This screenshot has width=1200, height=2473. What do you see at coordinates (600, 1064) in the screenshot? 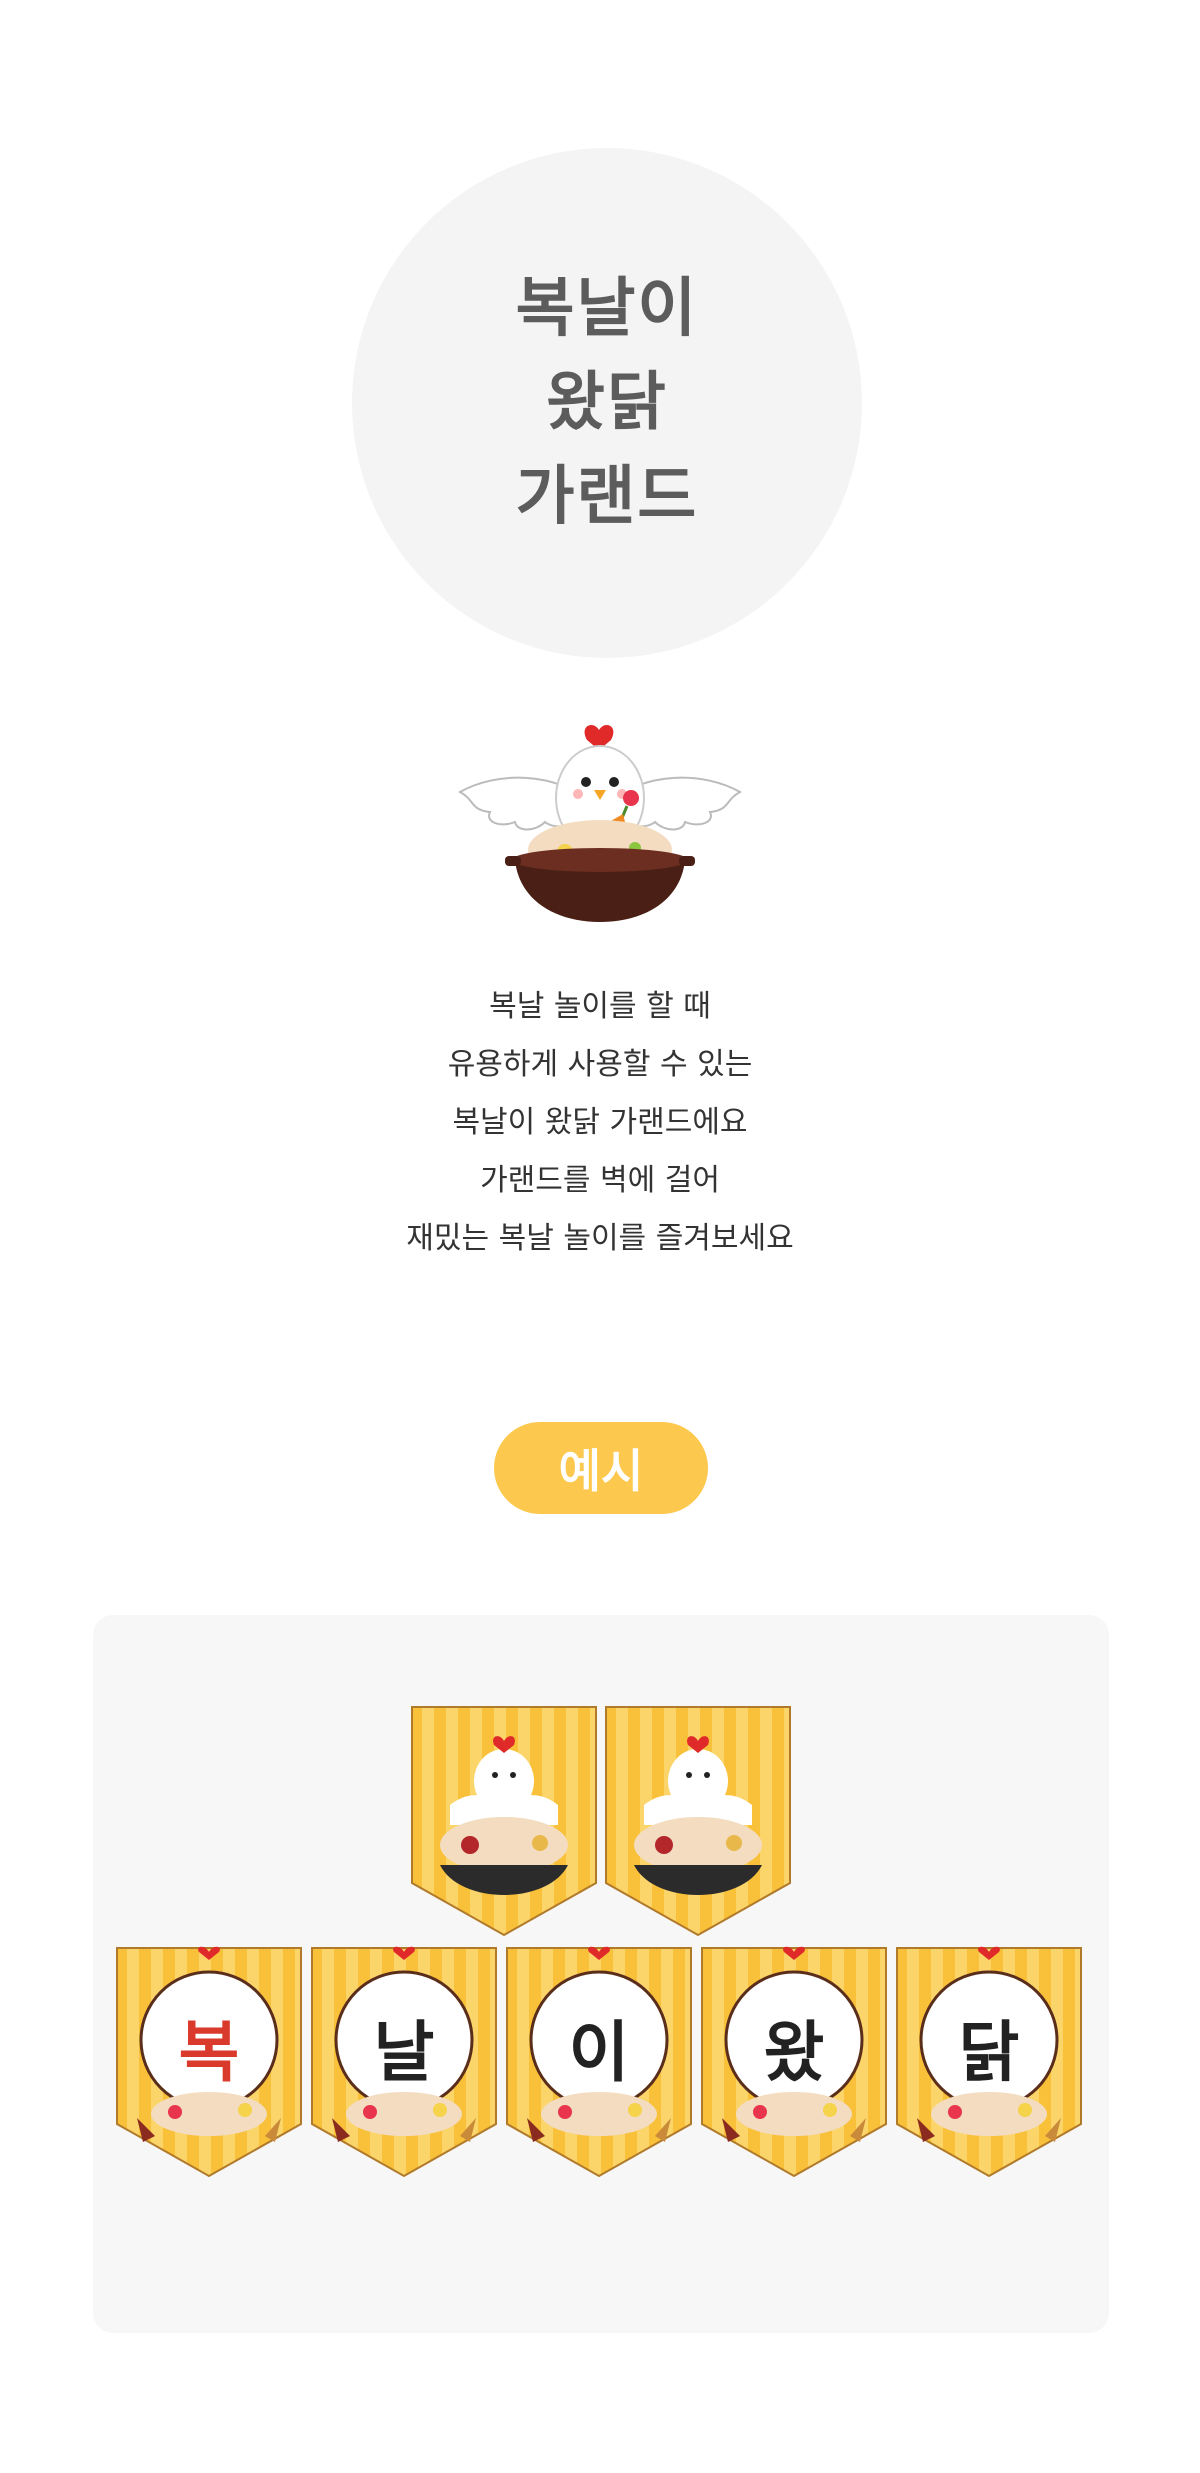
I see `description-line-2: 유용하게 사용할 수 있는` at bounding box center [600, 1064].